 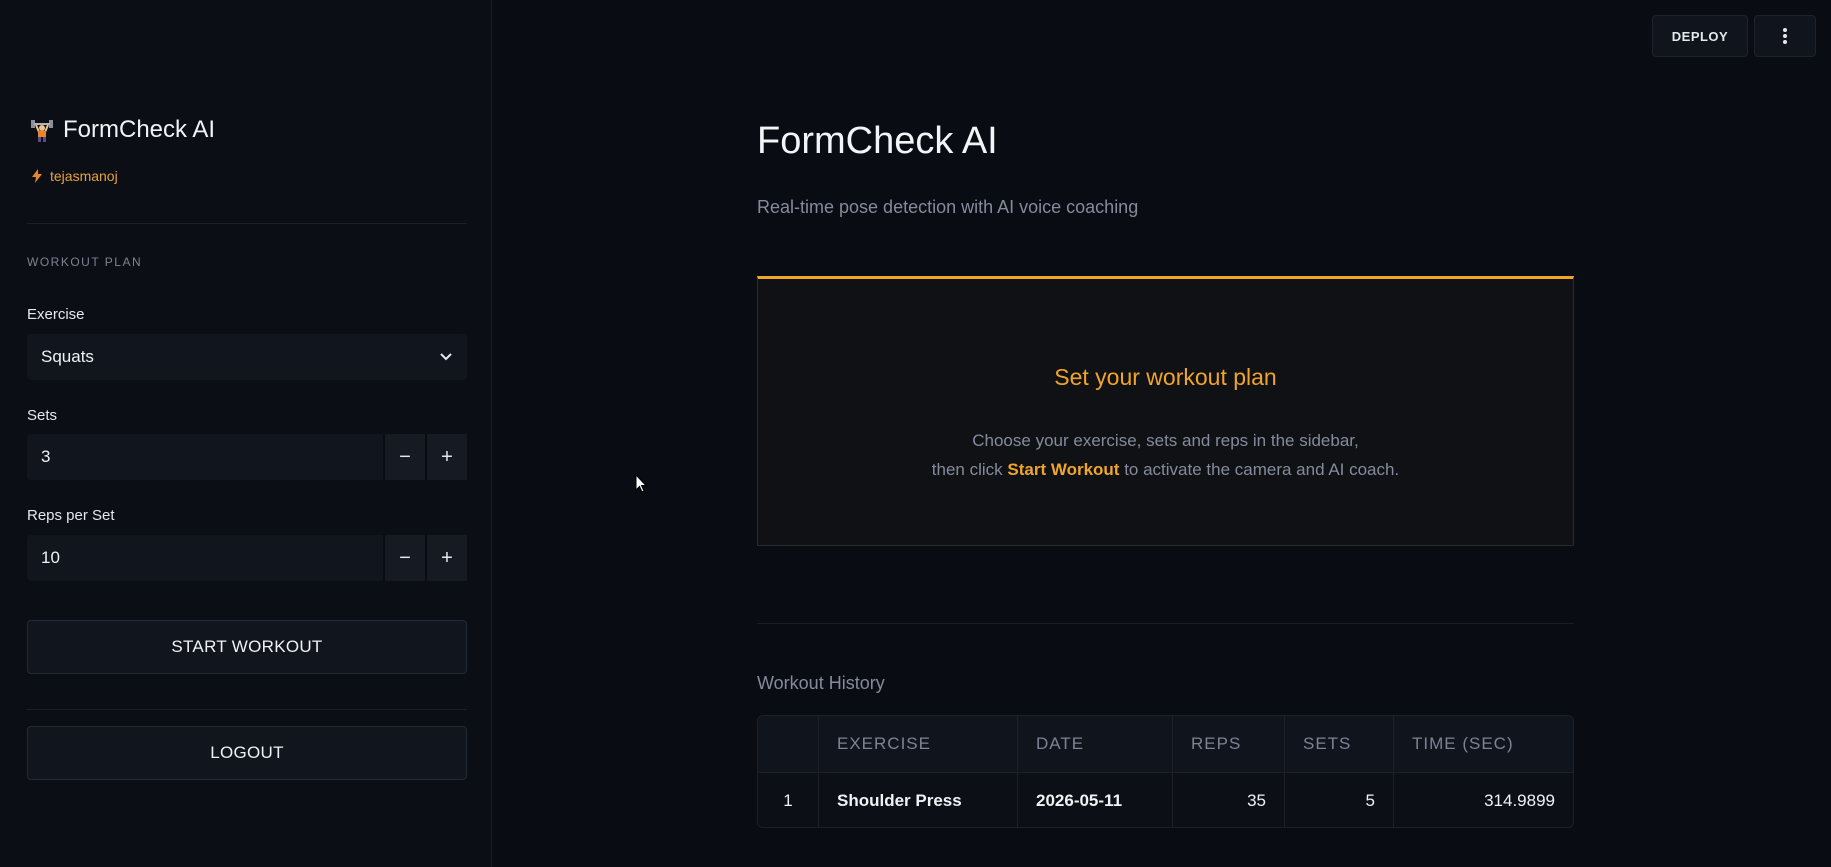 I want to click on logout-button: LOGOUT, so click(x=247, y=753).